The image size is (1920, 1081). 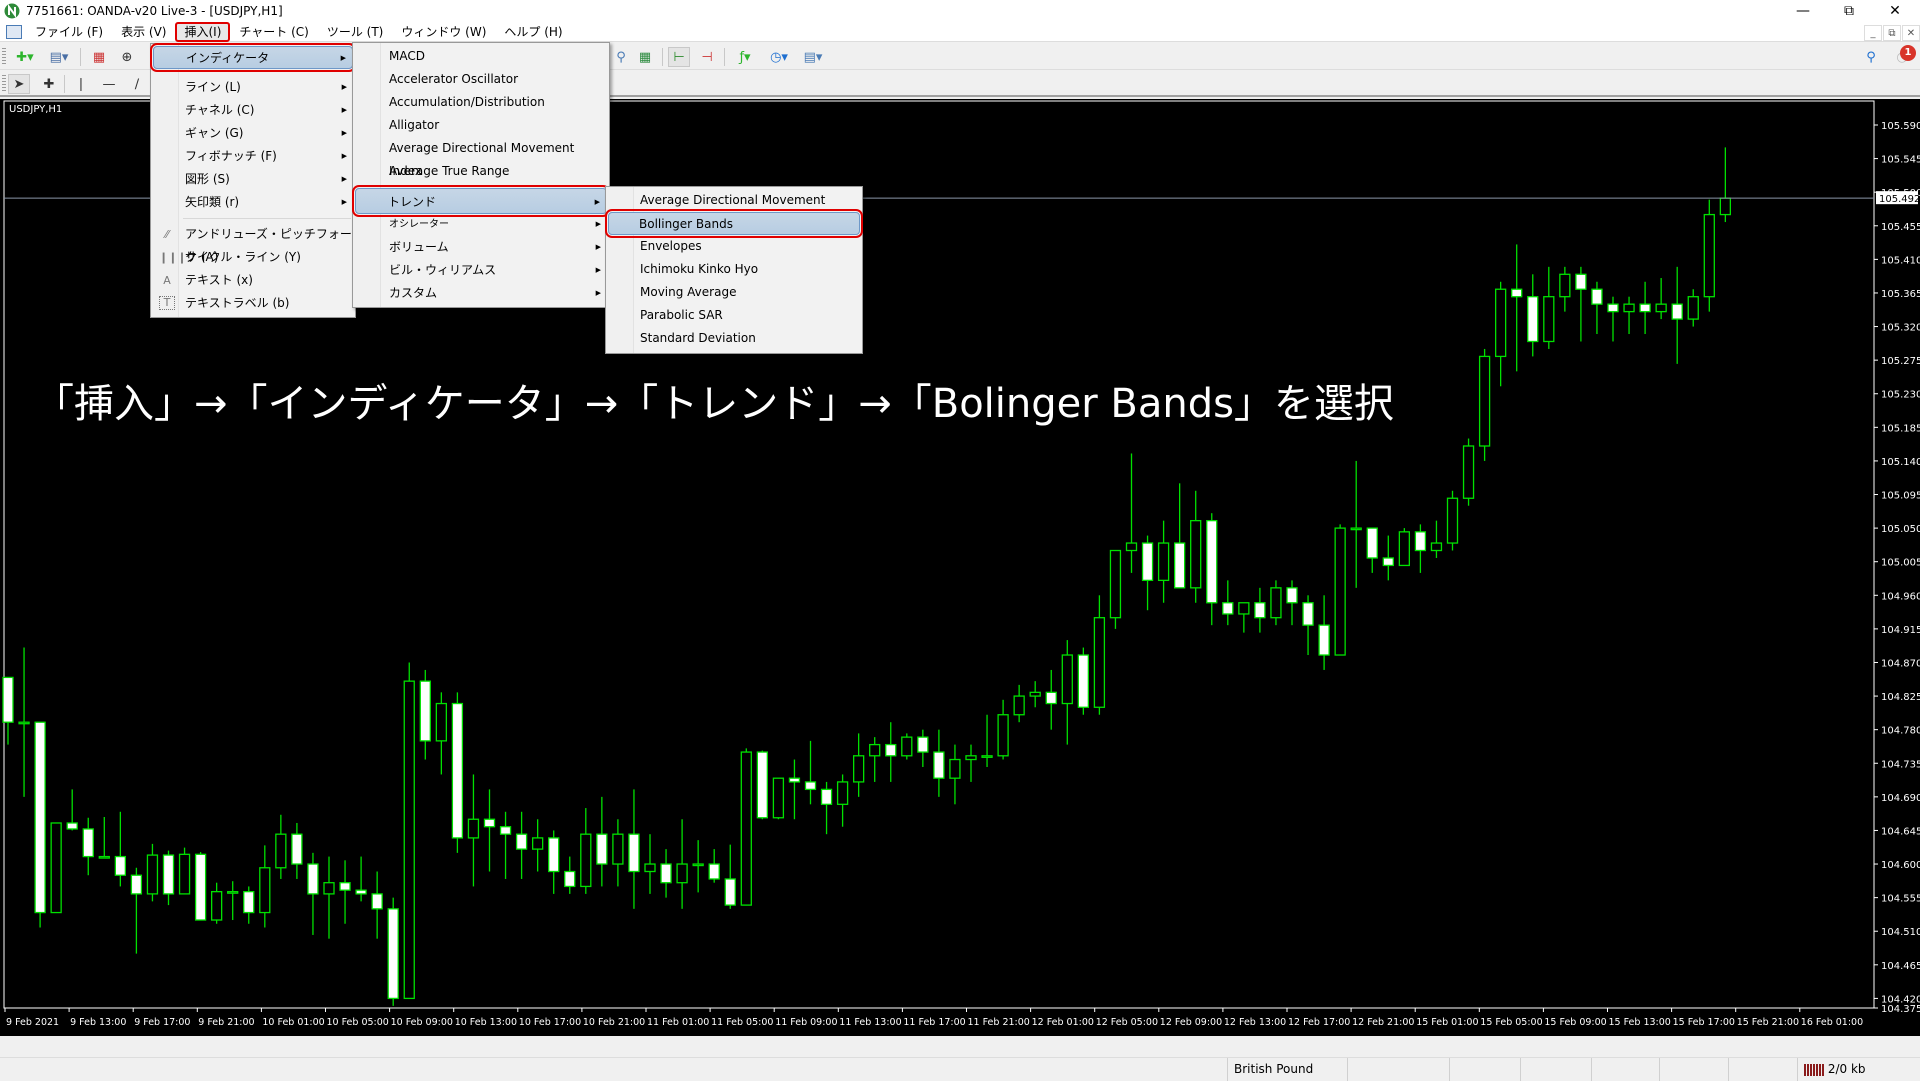 I want to click on autoscroll-button: ⊣, so click(x=707, y=57).